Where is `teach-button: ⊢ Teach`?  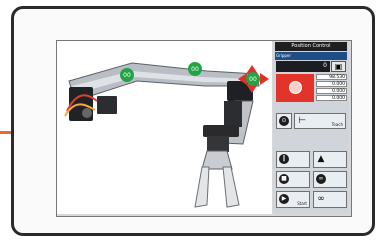 teach-button: ⊢ Teach is located at coordinates (320, 121).